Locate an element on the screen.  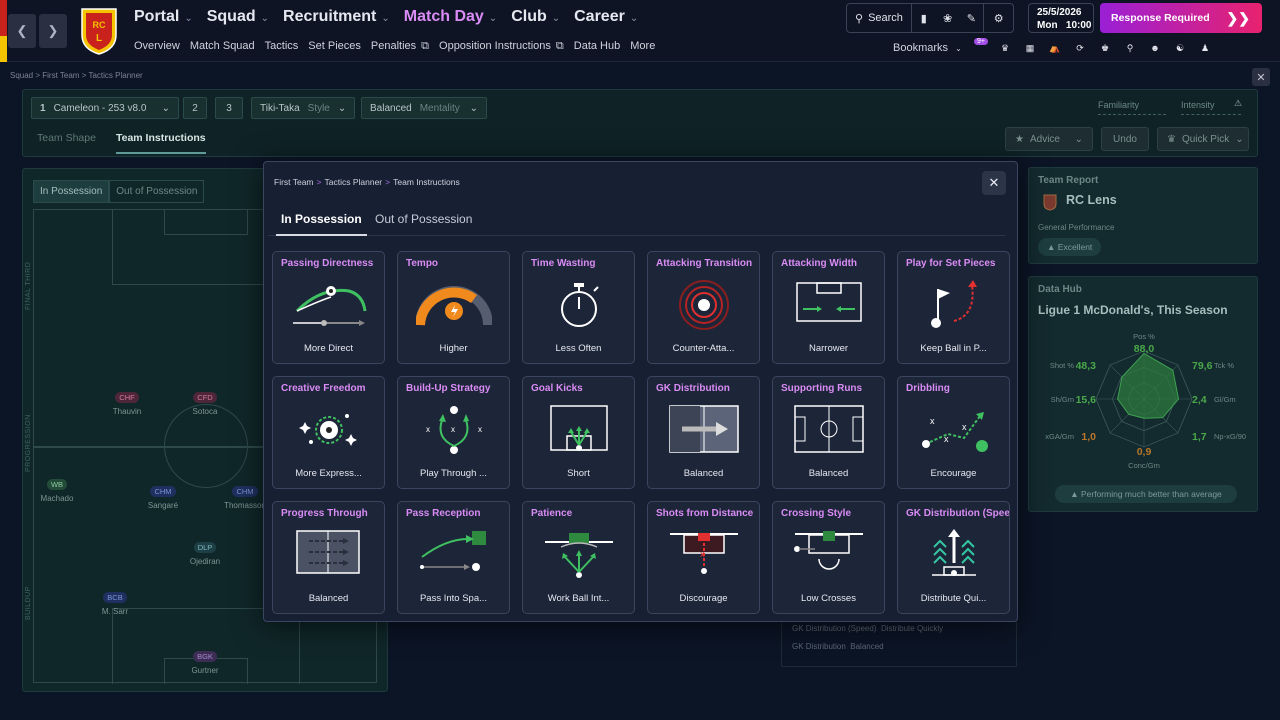
instruction-card-tempo: Tempo Higher is located at coordinates (453, 307).